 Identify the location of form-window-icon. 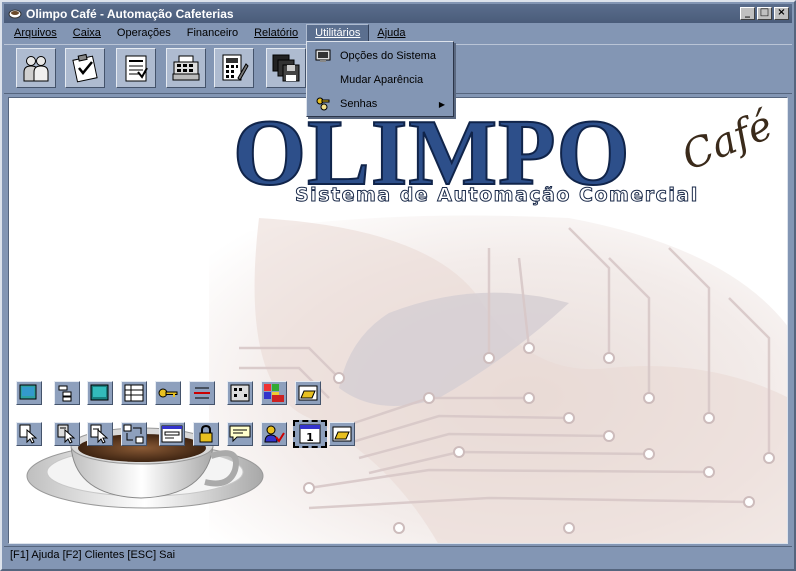
(172, 434).